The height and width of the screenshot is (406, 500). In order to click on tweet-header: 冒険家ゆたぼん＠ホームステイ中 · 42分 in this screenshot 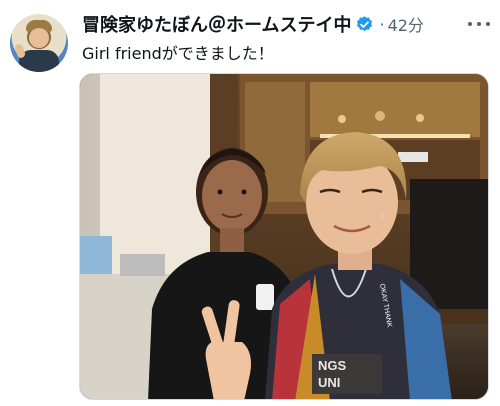, I will do `click(253, 24)`.